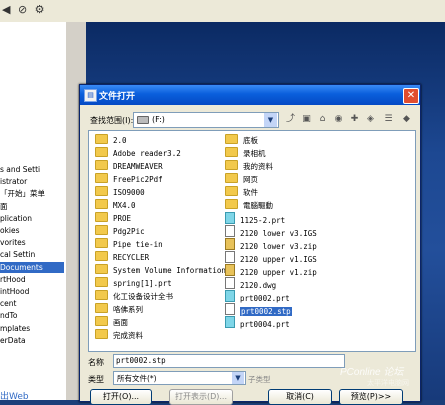  What do you see at coordinates (111, 140) in the screenshot?
I see `file-item: 2.0` at bounding box center [111, 140].